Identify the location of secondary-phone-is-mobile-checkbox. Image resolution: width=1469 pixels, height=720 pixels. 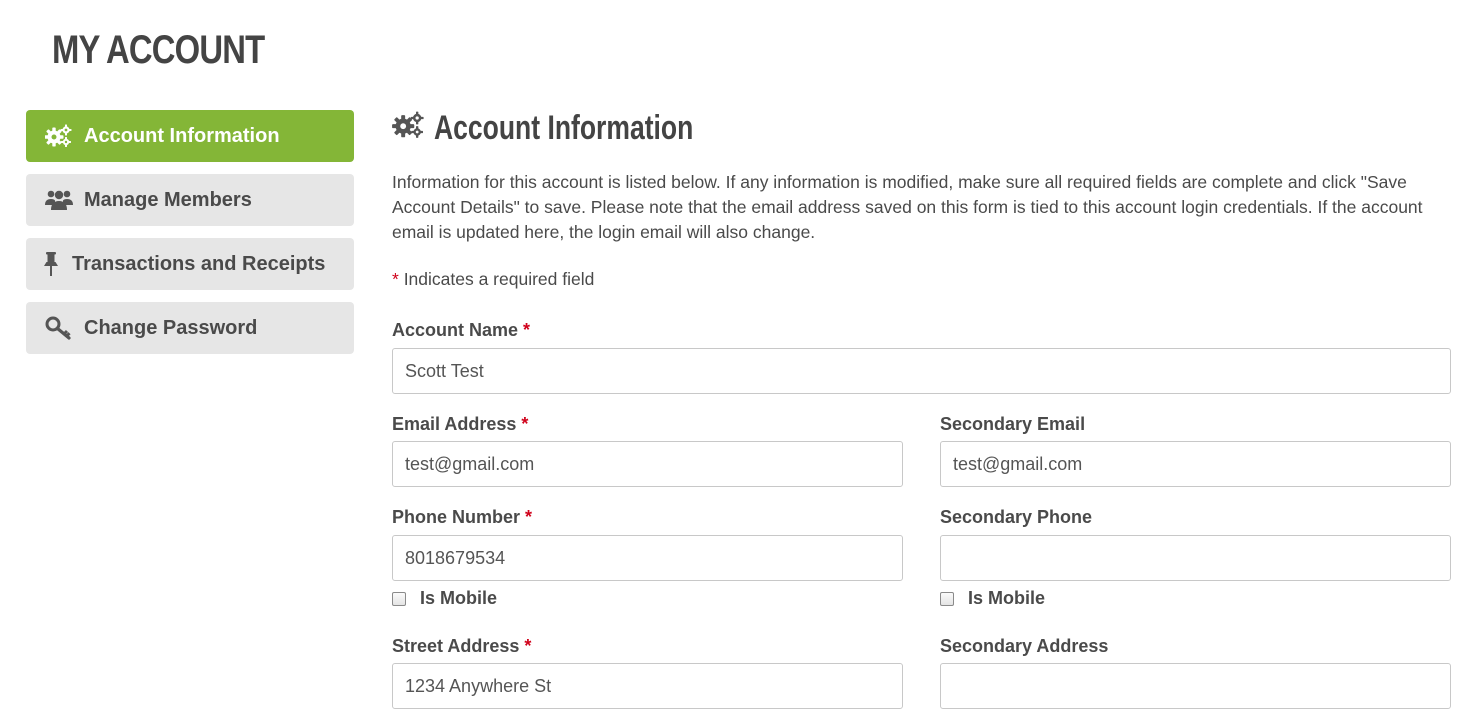
(947, 598).